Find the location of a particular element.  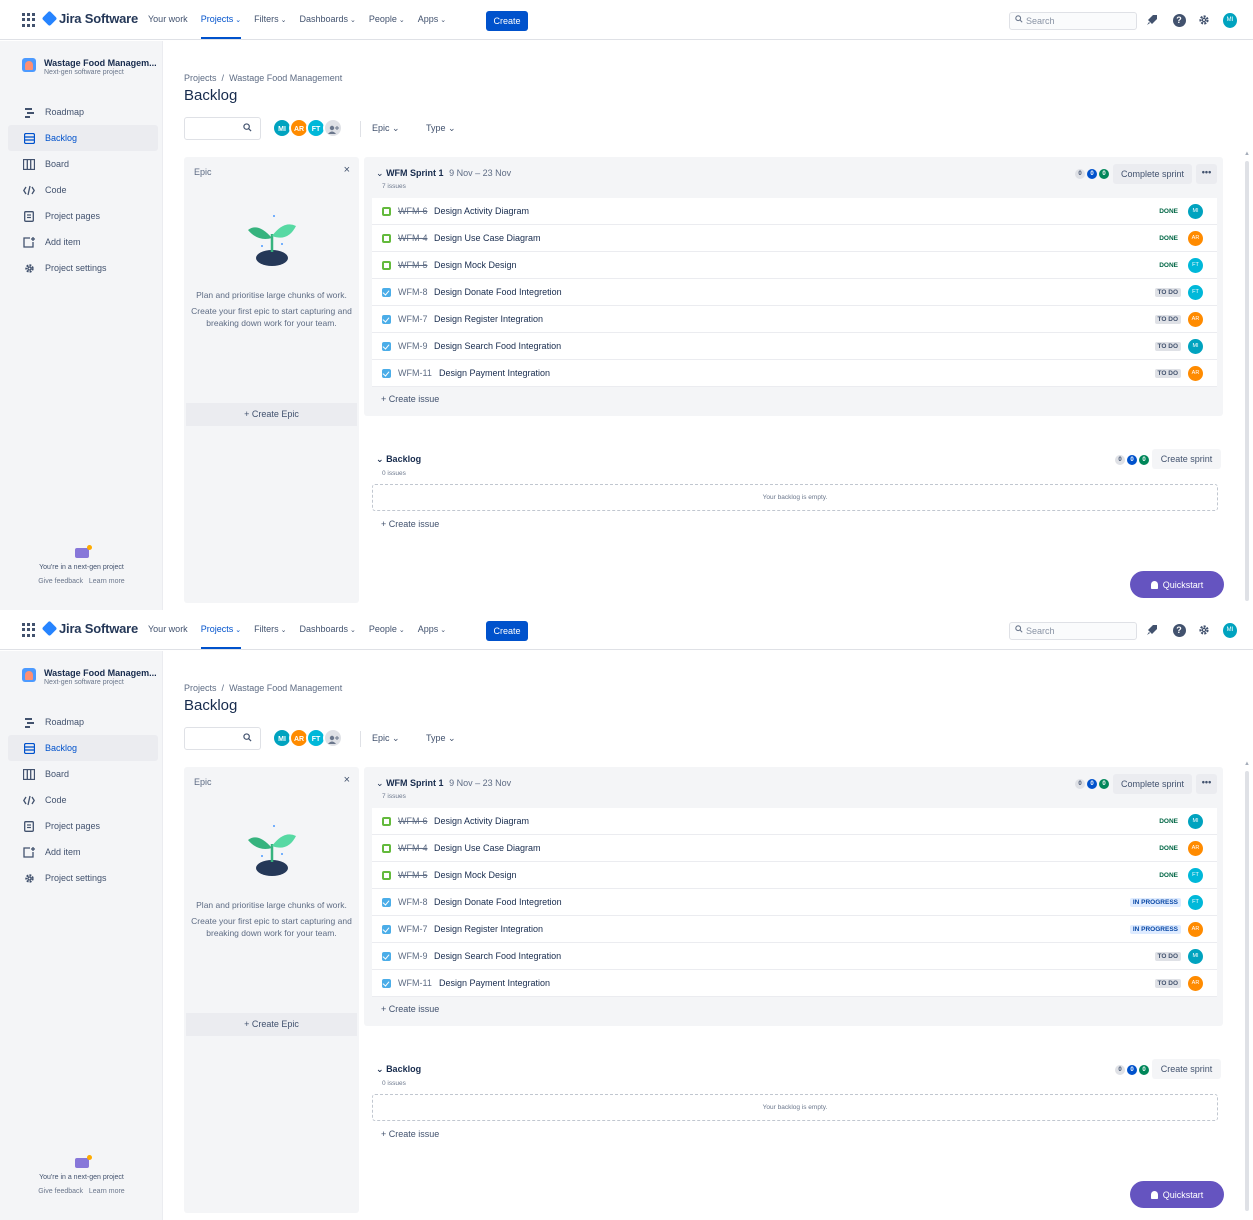

menu-your-work: Your work is located at coordinates (168, 637).